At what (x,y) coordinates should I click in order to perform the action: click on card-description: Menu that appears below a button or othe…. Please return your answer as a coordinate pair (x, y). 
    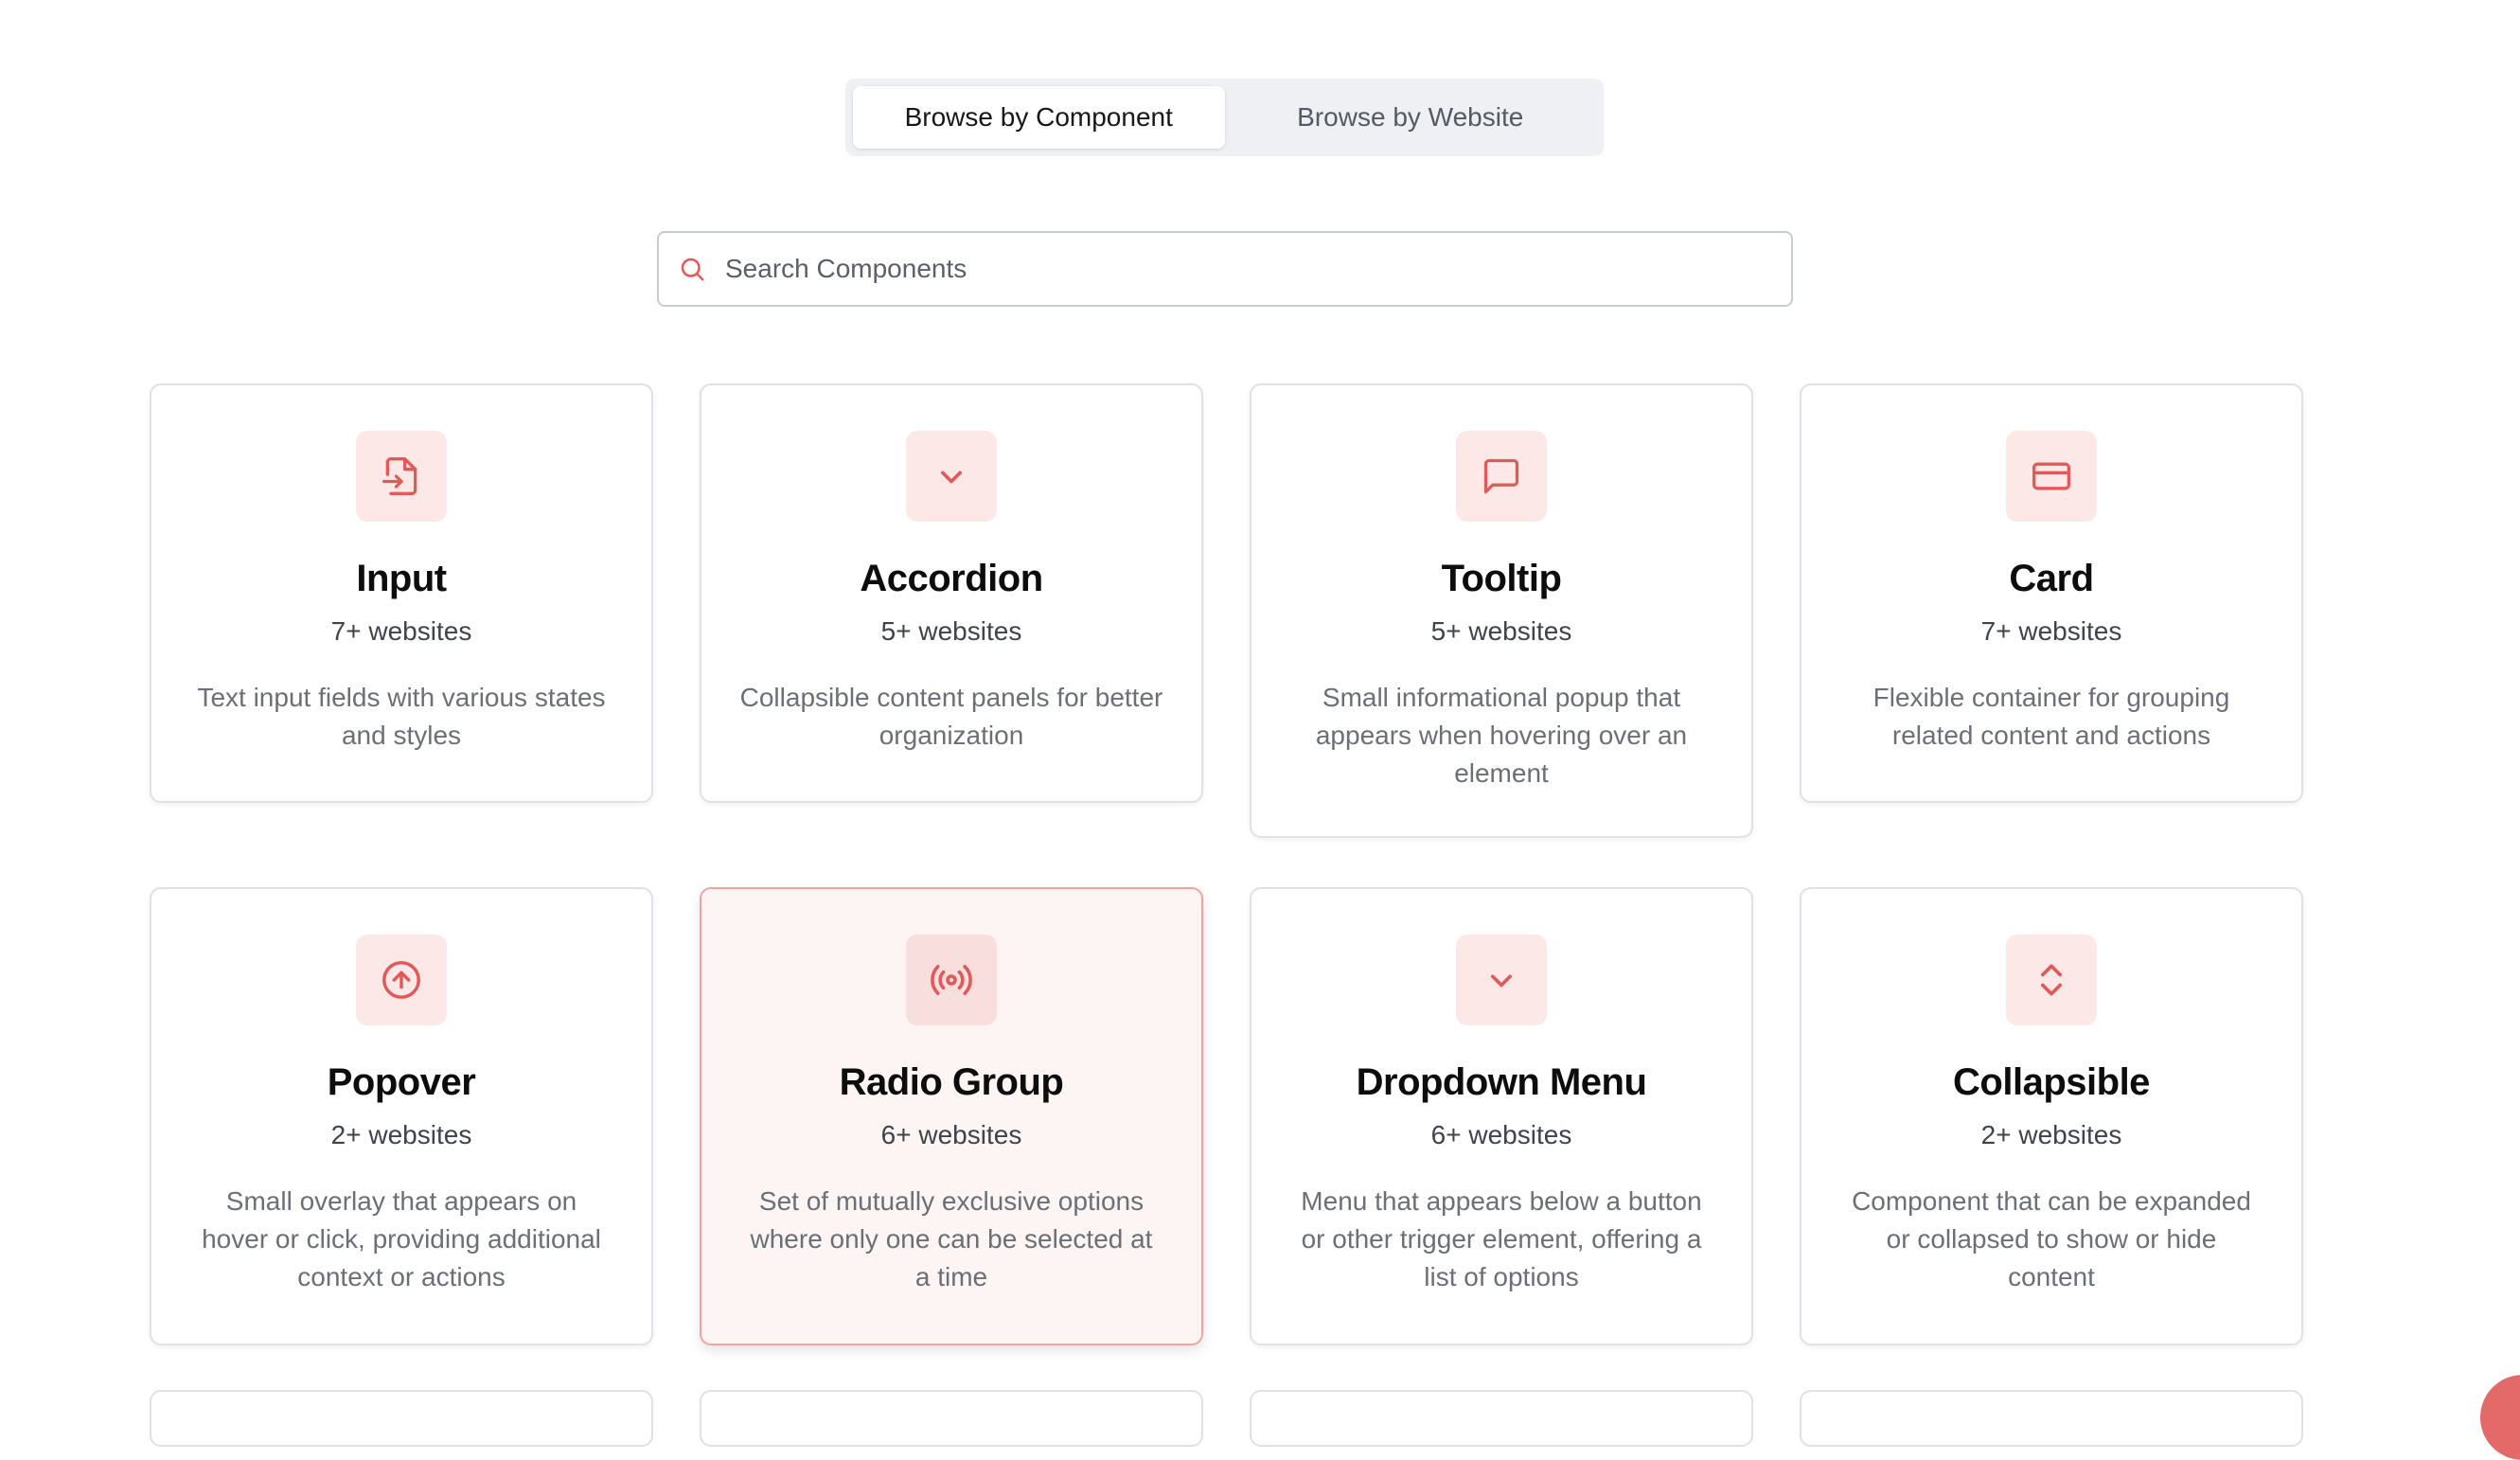
    Looking at the image, I should click on (1501, 1238).